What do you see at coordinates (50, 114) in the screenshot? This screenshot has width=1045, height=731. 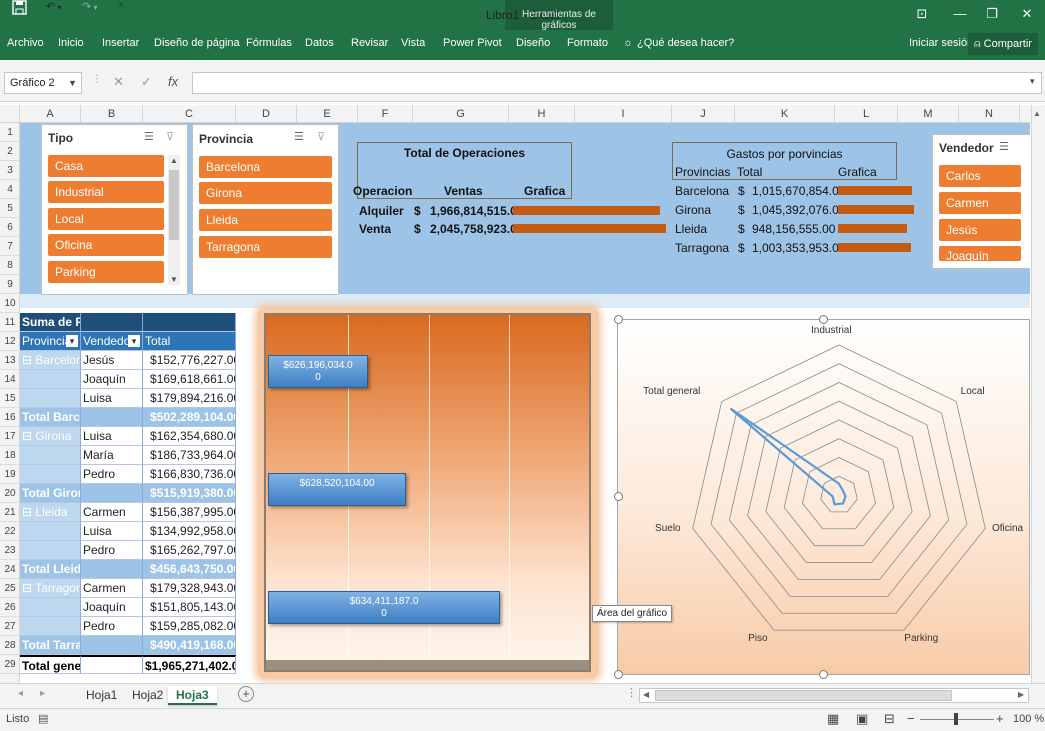 I see `col-header: A` at bounding box center [50, 114].